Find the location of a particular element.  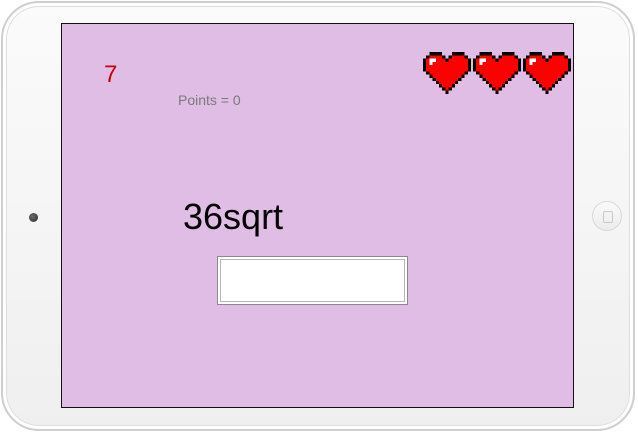

answer-input is located at coordinates (312, 280).